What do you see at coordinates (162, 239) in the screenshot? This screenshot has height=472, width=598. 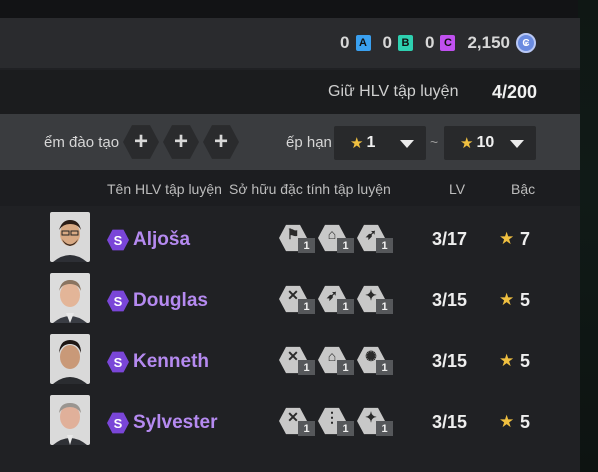 I see `coach-name: Aljoša` at bounding box center [162, 239].